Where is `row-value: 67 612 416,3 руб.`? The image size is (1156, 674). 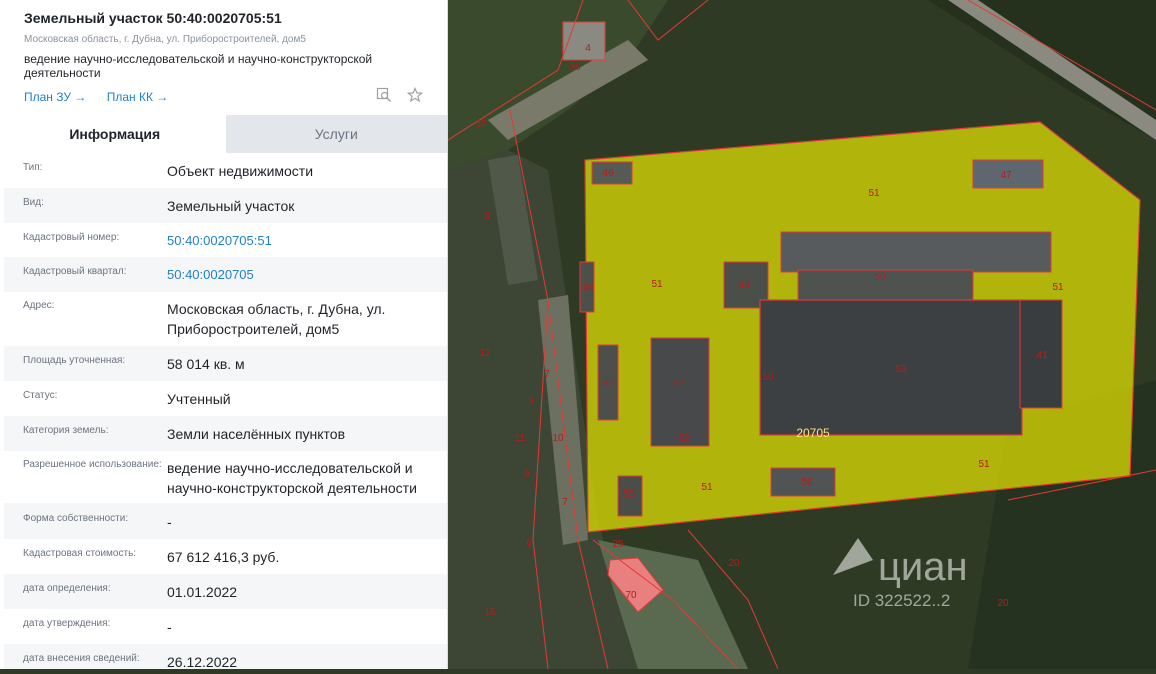
row-value: 67 612 416,3 руб. is located at coordinates (223, 557).